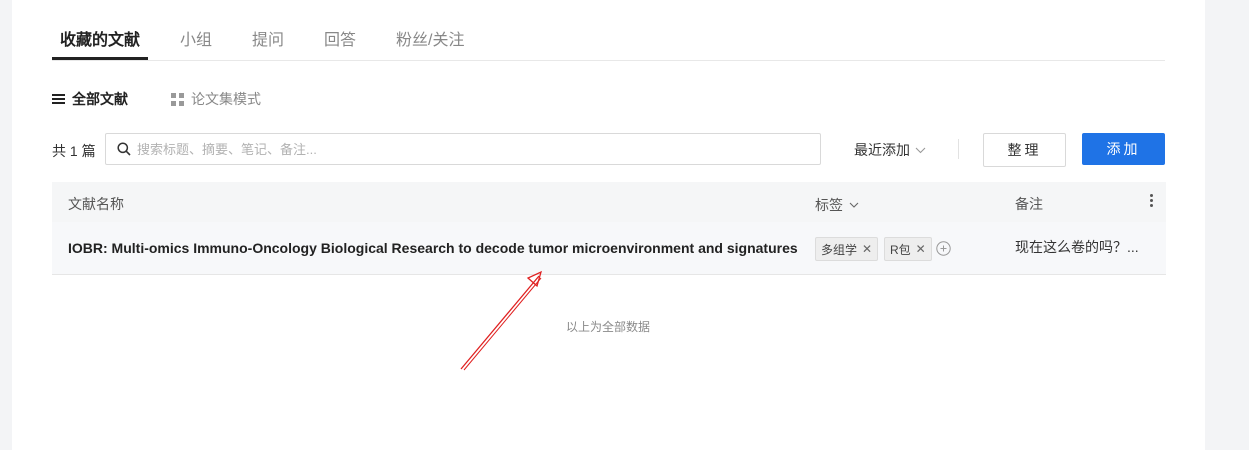  I want to click on table-header: 文献名称 标签 备注, so click(609, 202).